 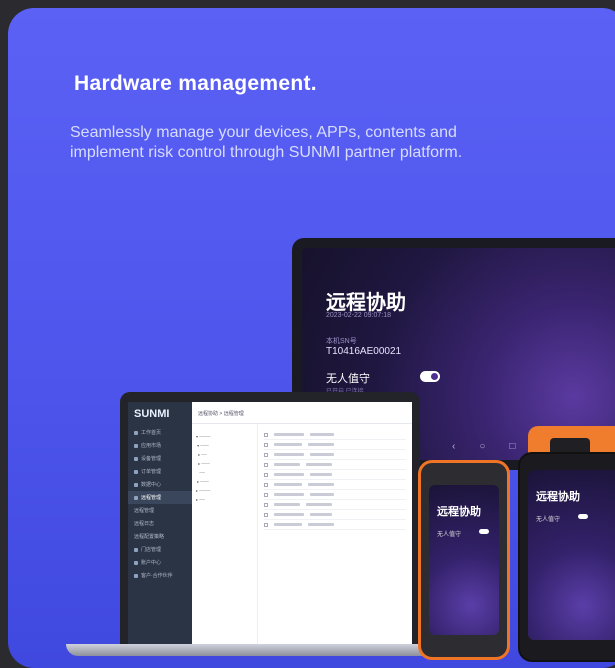 What do you see at coordinates (160, 458) in the screenshot?
I see `sidebar-item: 设备管理` at bounding box center [160, 458].